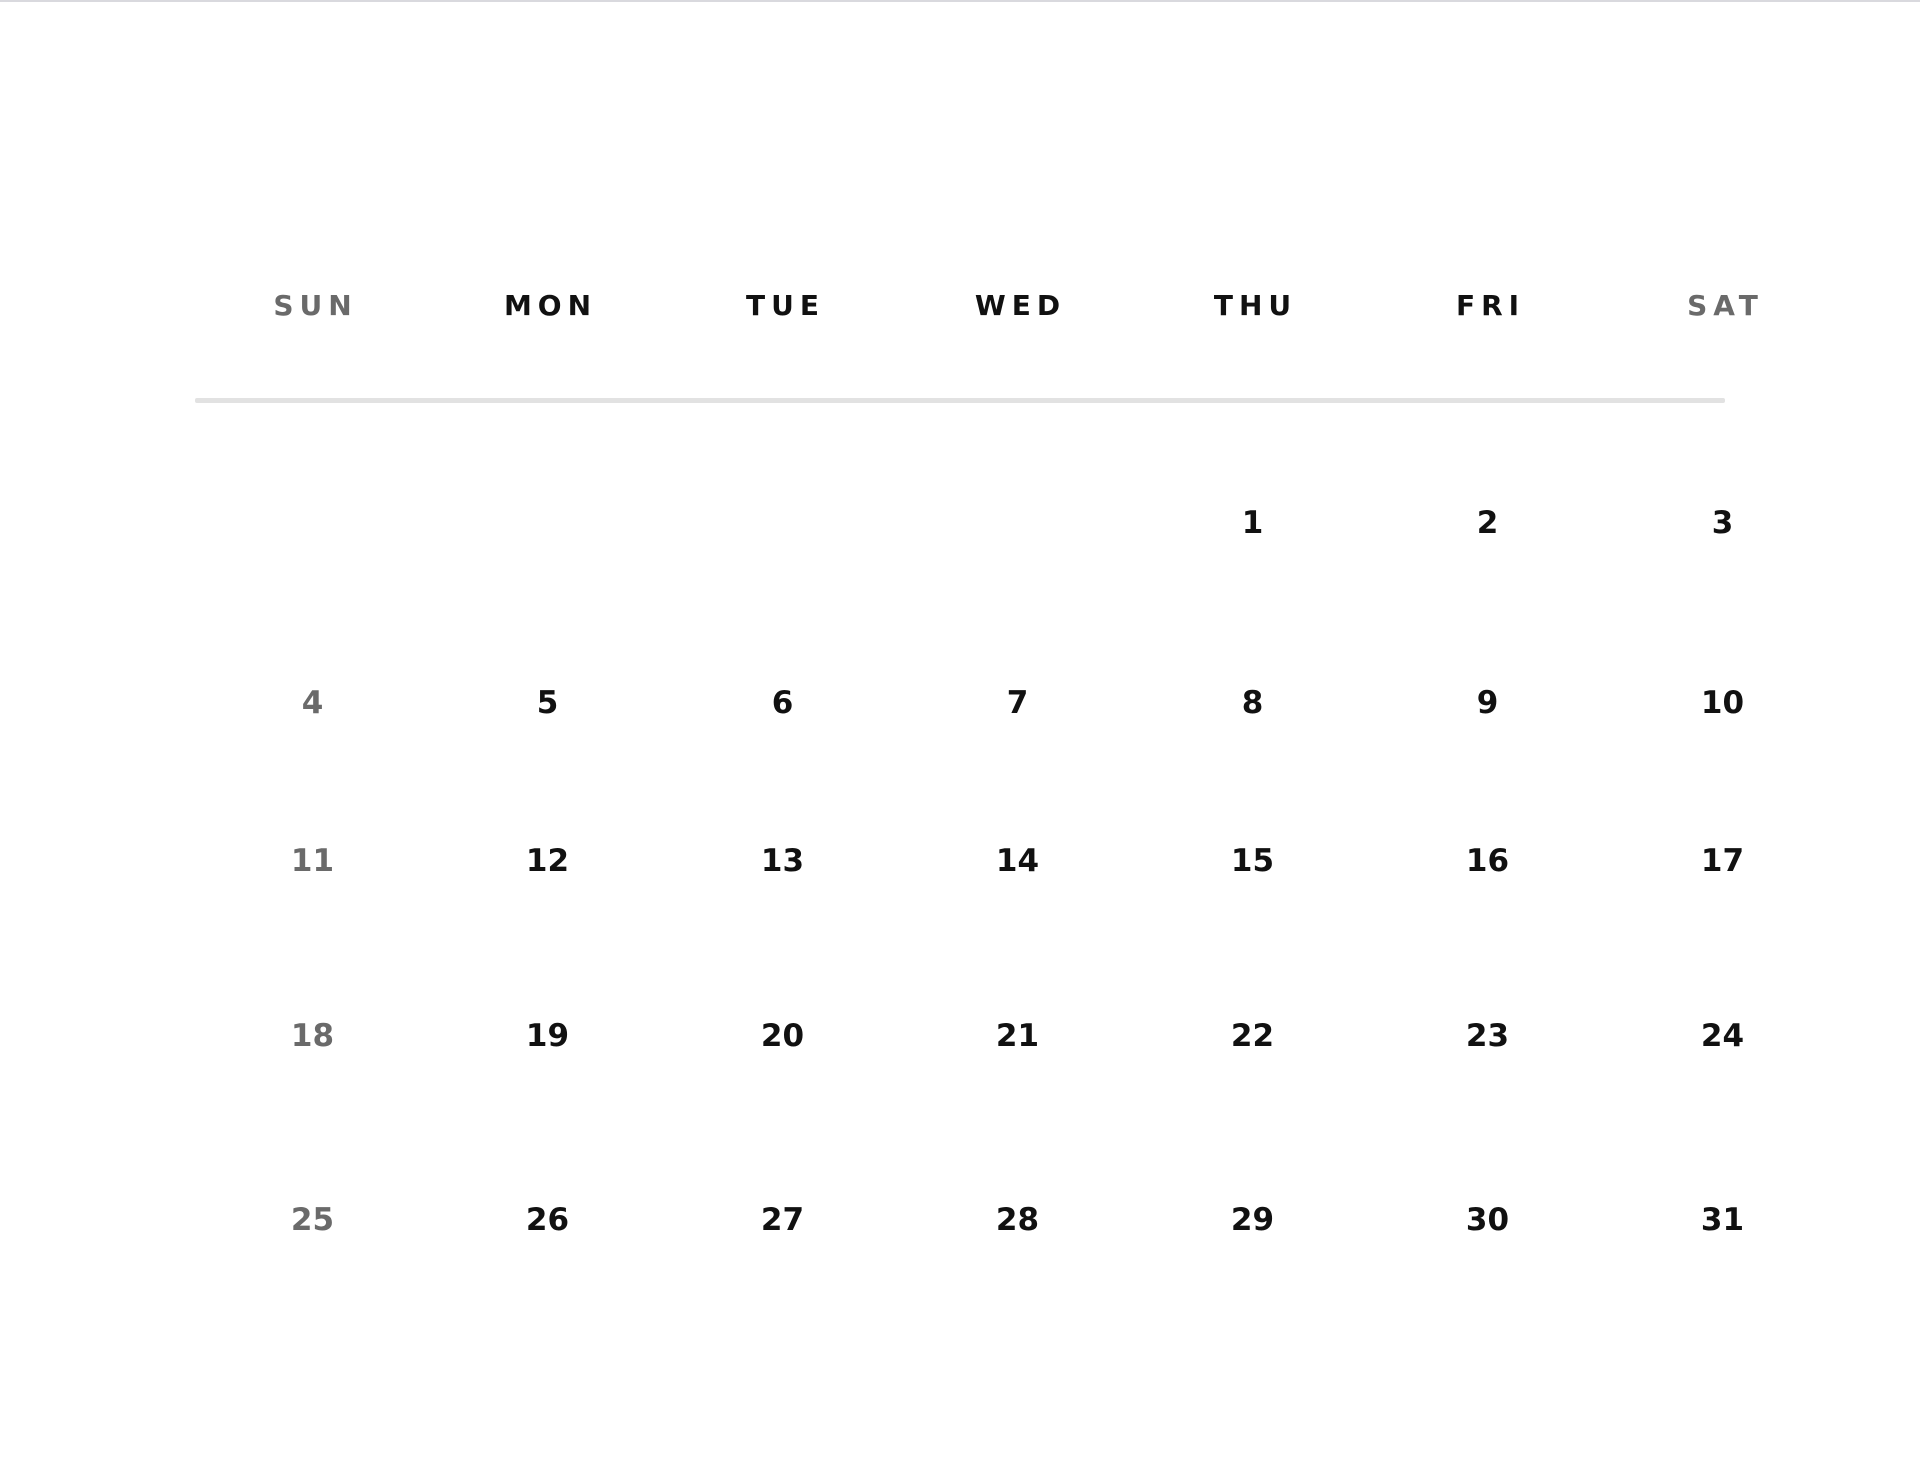 This screenshot has height=1484, width=1920. I want to click on day-cell: 22, so click(1252, 1036).